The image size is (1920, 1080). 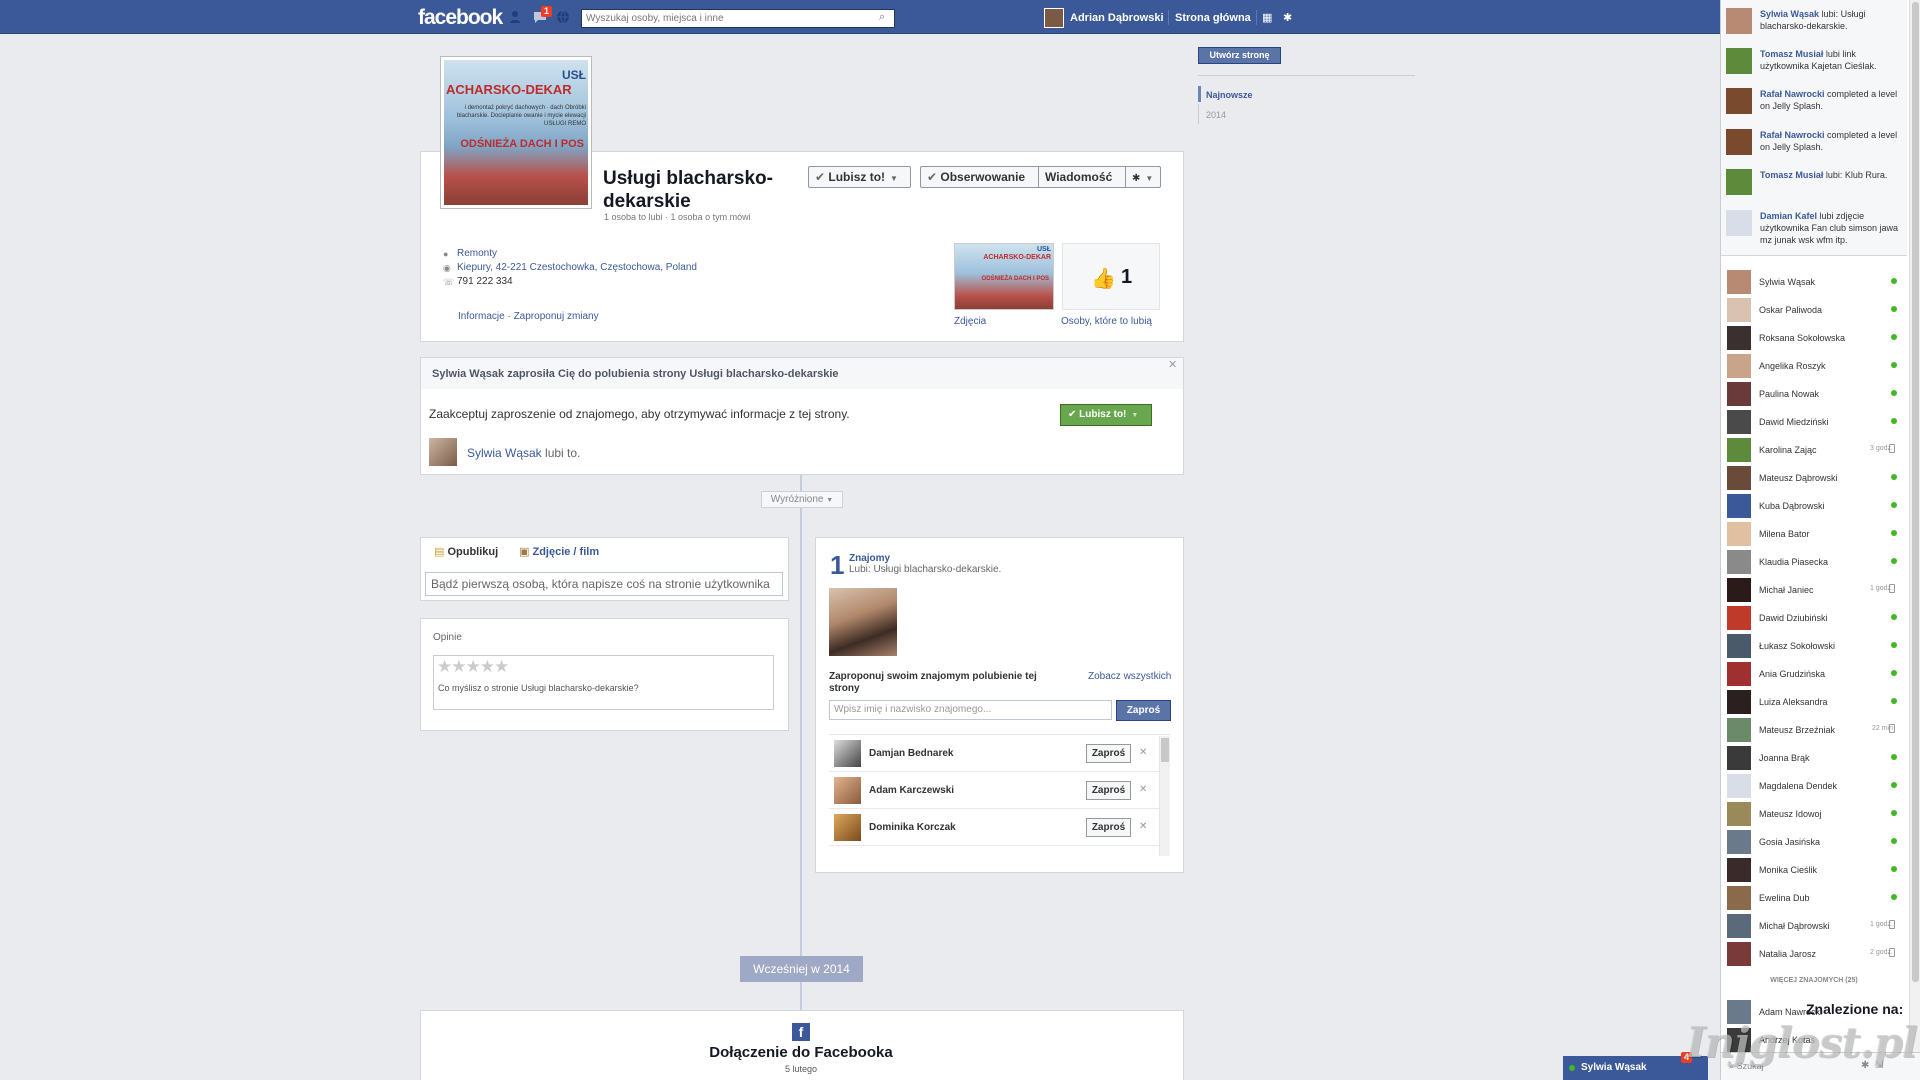 What do you see at coordinates (1814, 476) in the screenshot?
I see `chat-friend-item: Mateusz Dąbrowski` at bounding box center [1814, 476].